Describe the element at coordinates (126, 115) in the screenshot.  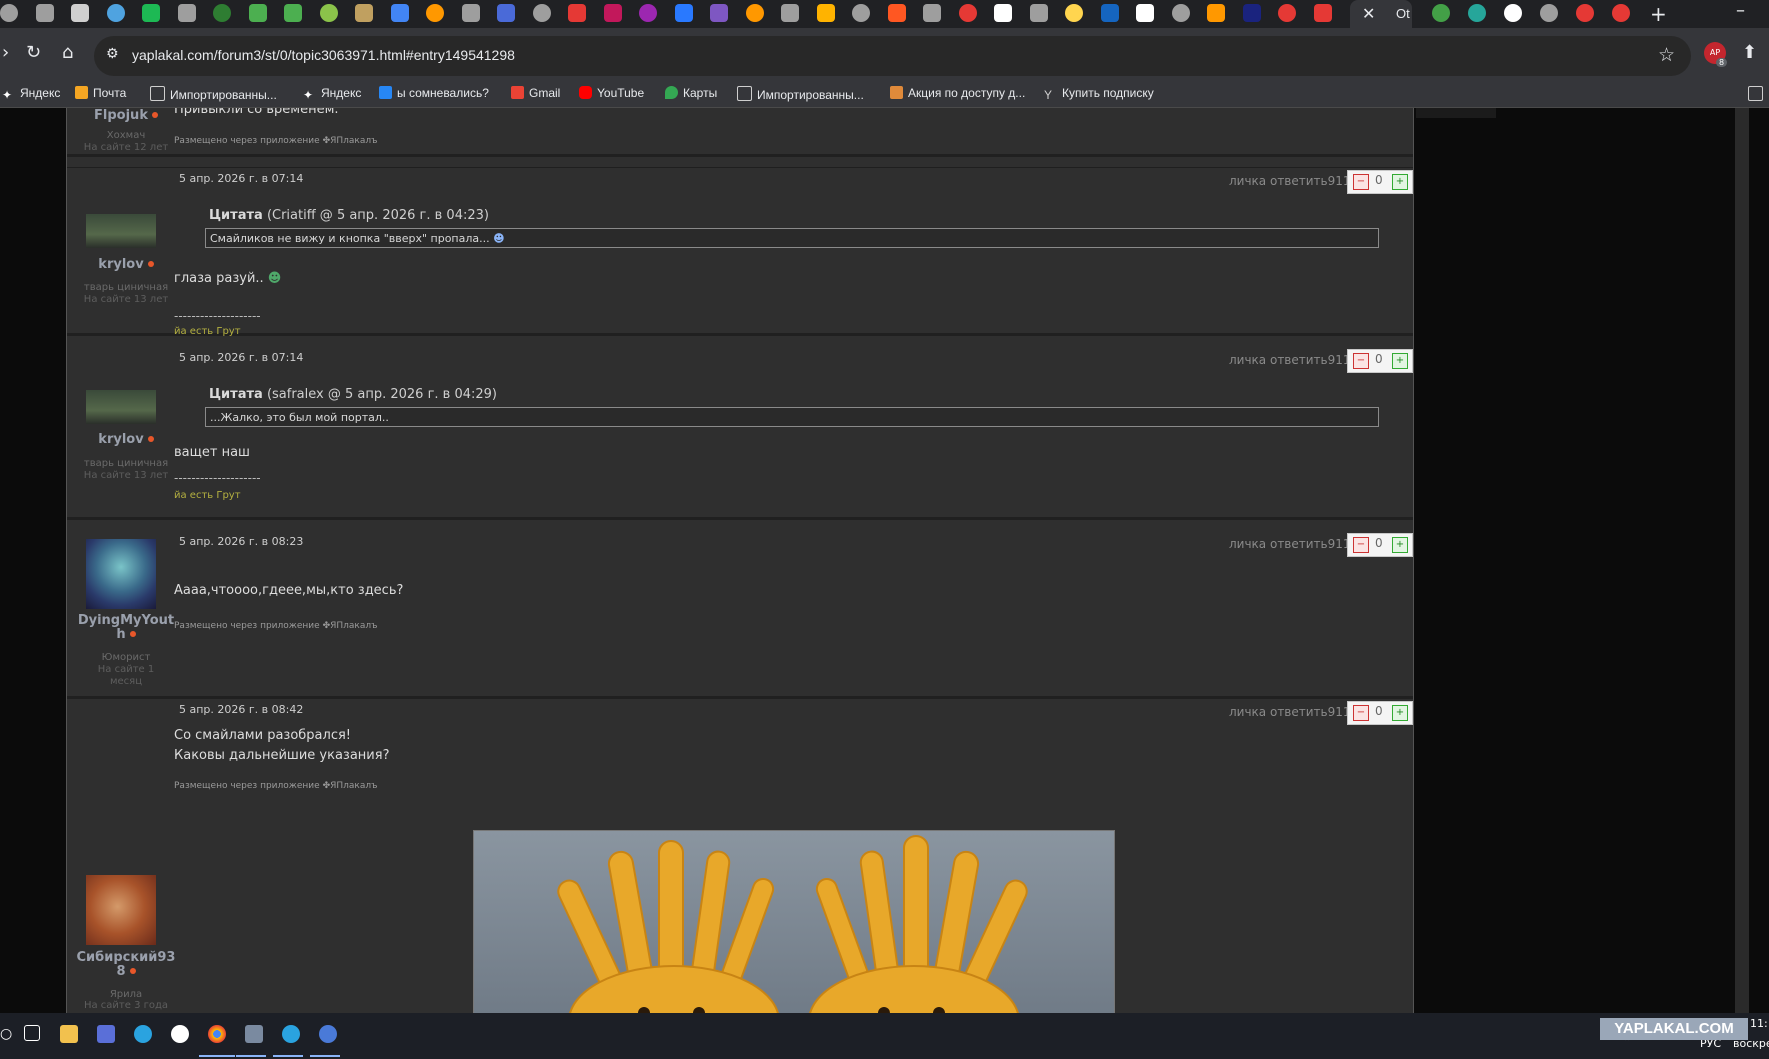
I see `post-author: Flpojuk` at that location.